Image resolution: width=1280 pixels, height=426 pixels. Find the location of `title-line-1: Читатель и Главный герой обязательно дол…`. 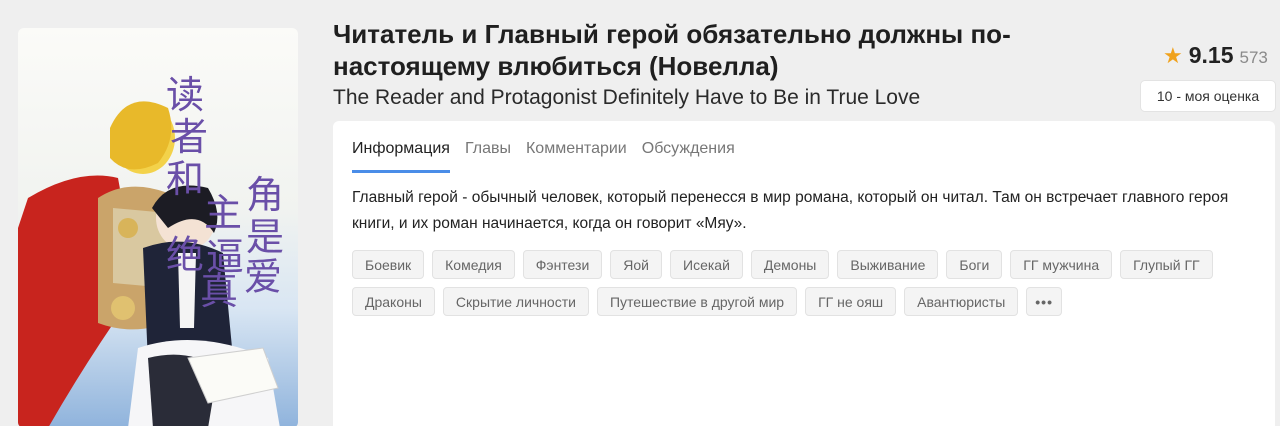

title-line-1: Читатель и Главный герой обязательно дол… is located at coordinates (672, 34).